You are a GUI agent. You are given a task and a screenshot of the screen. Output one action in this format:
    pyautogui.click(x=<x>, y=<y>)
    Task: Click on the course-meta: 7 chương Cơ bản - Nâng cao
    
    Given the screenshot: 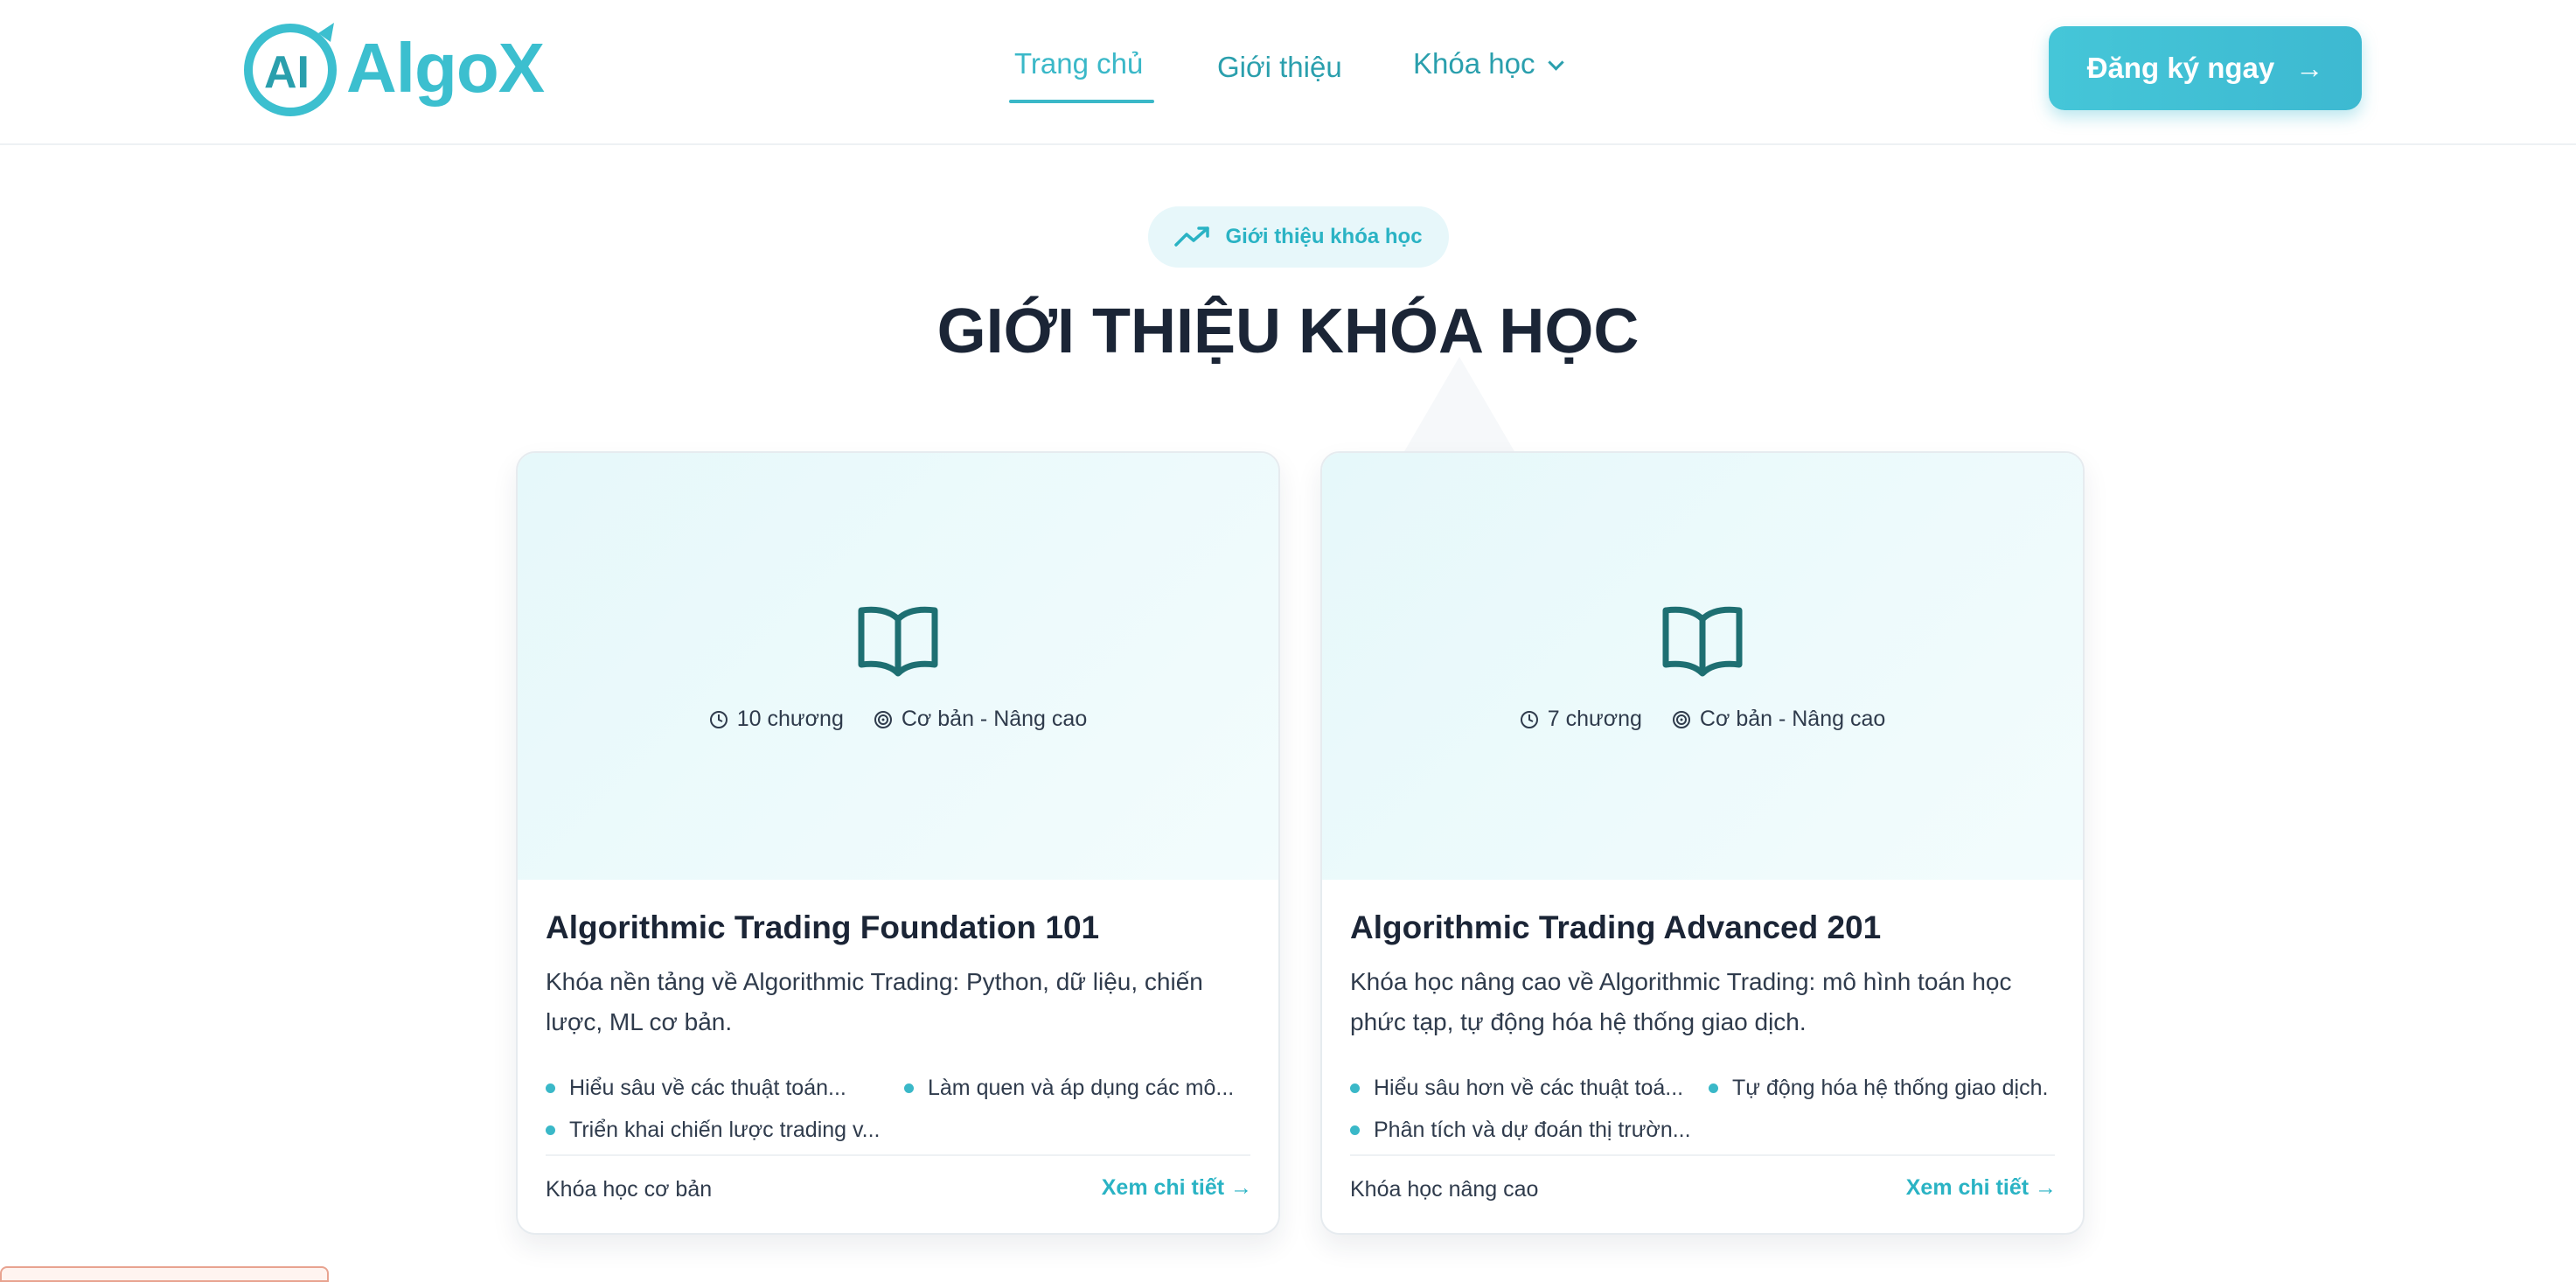 What is the action you would take?
    pyautogui.click(x=1702, y=719)
    